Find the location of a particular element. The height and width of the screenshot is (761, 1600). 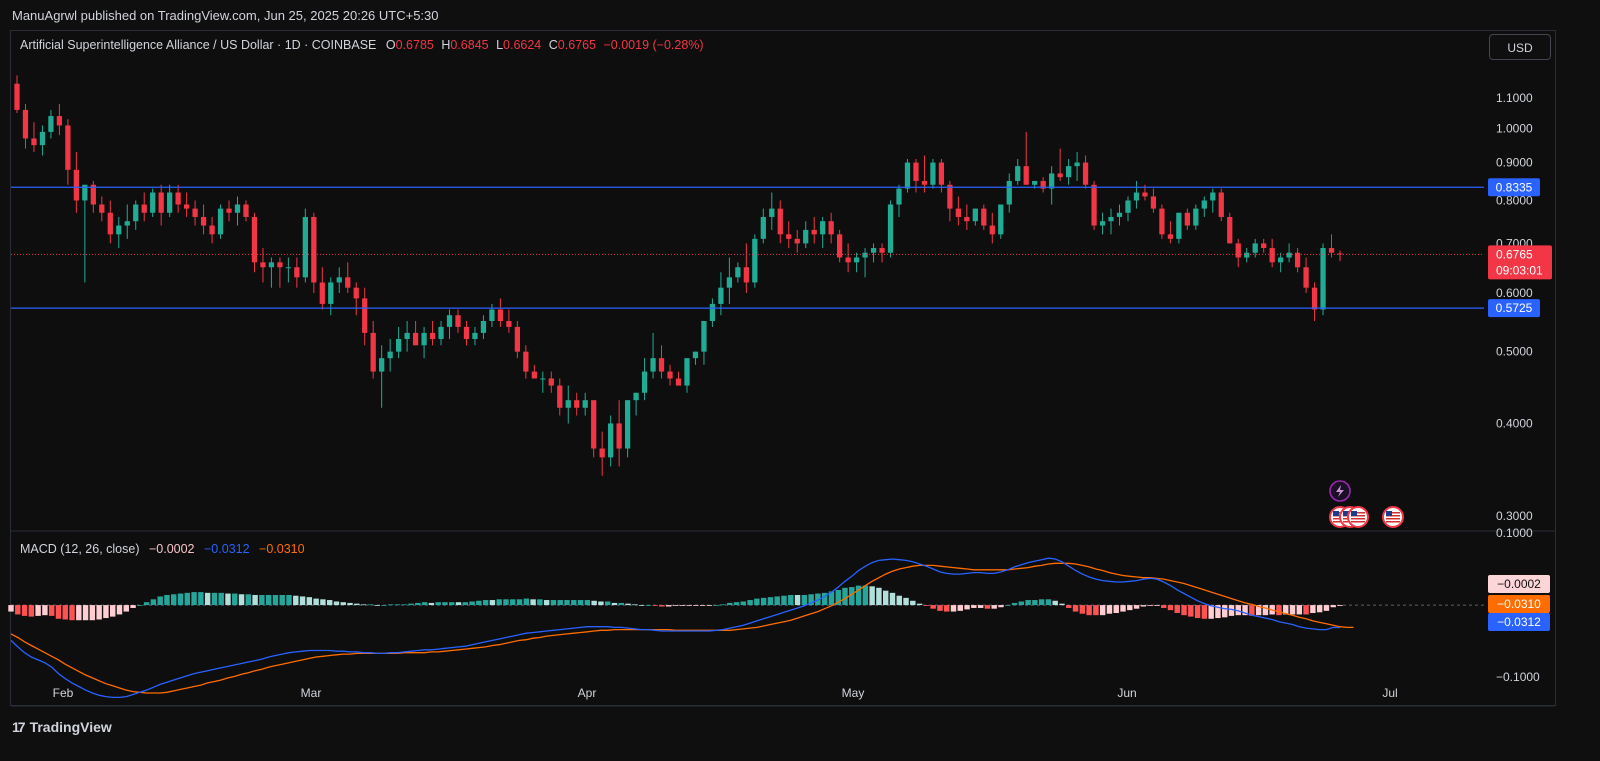

level-price-label: 0.5725 is located at coordinates (1514, 308).